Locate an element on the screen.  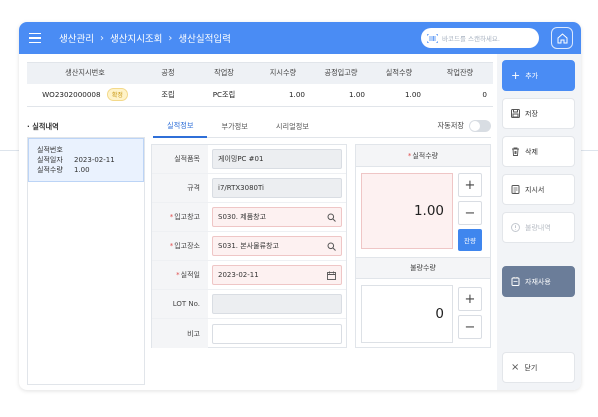
breadcrumb-item-orders: 생산지시조회 is located at coordinates (136, 38).